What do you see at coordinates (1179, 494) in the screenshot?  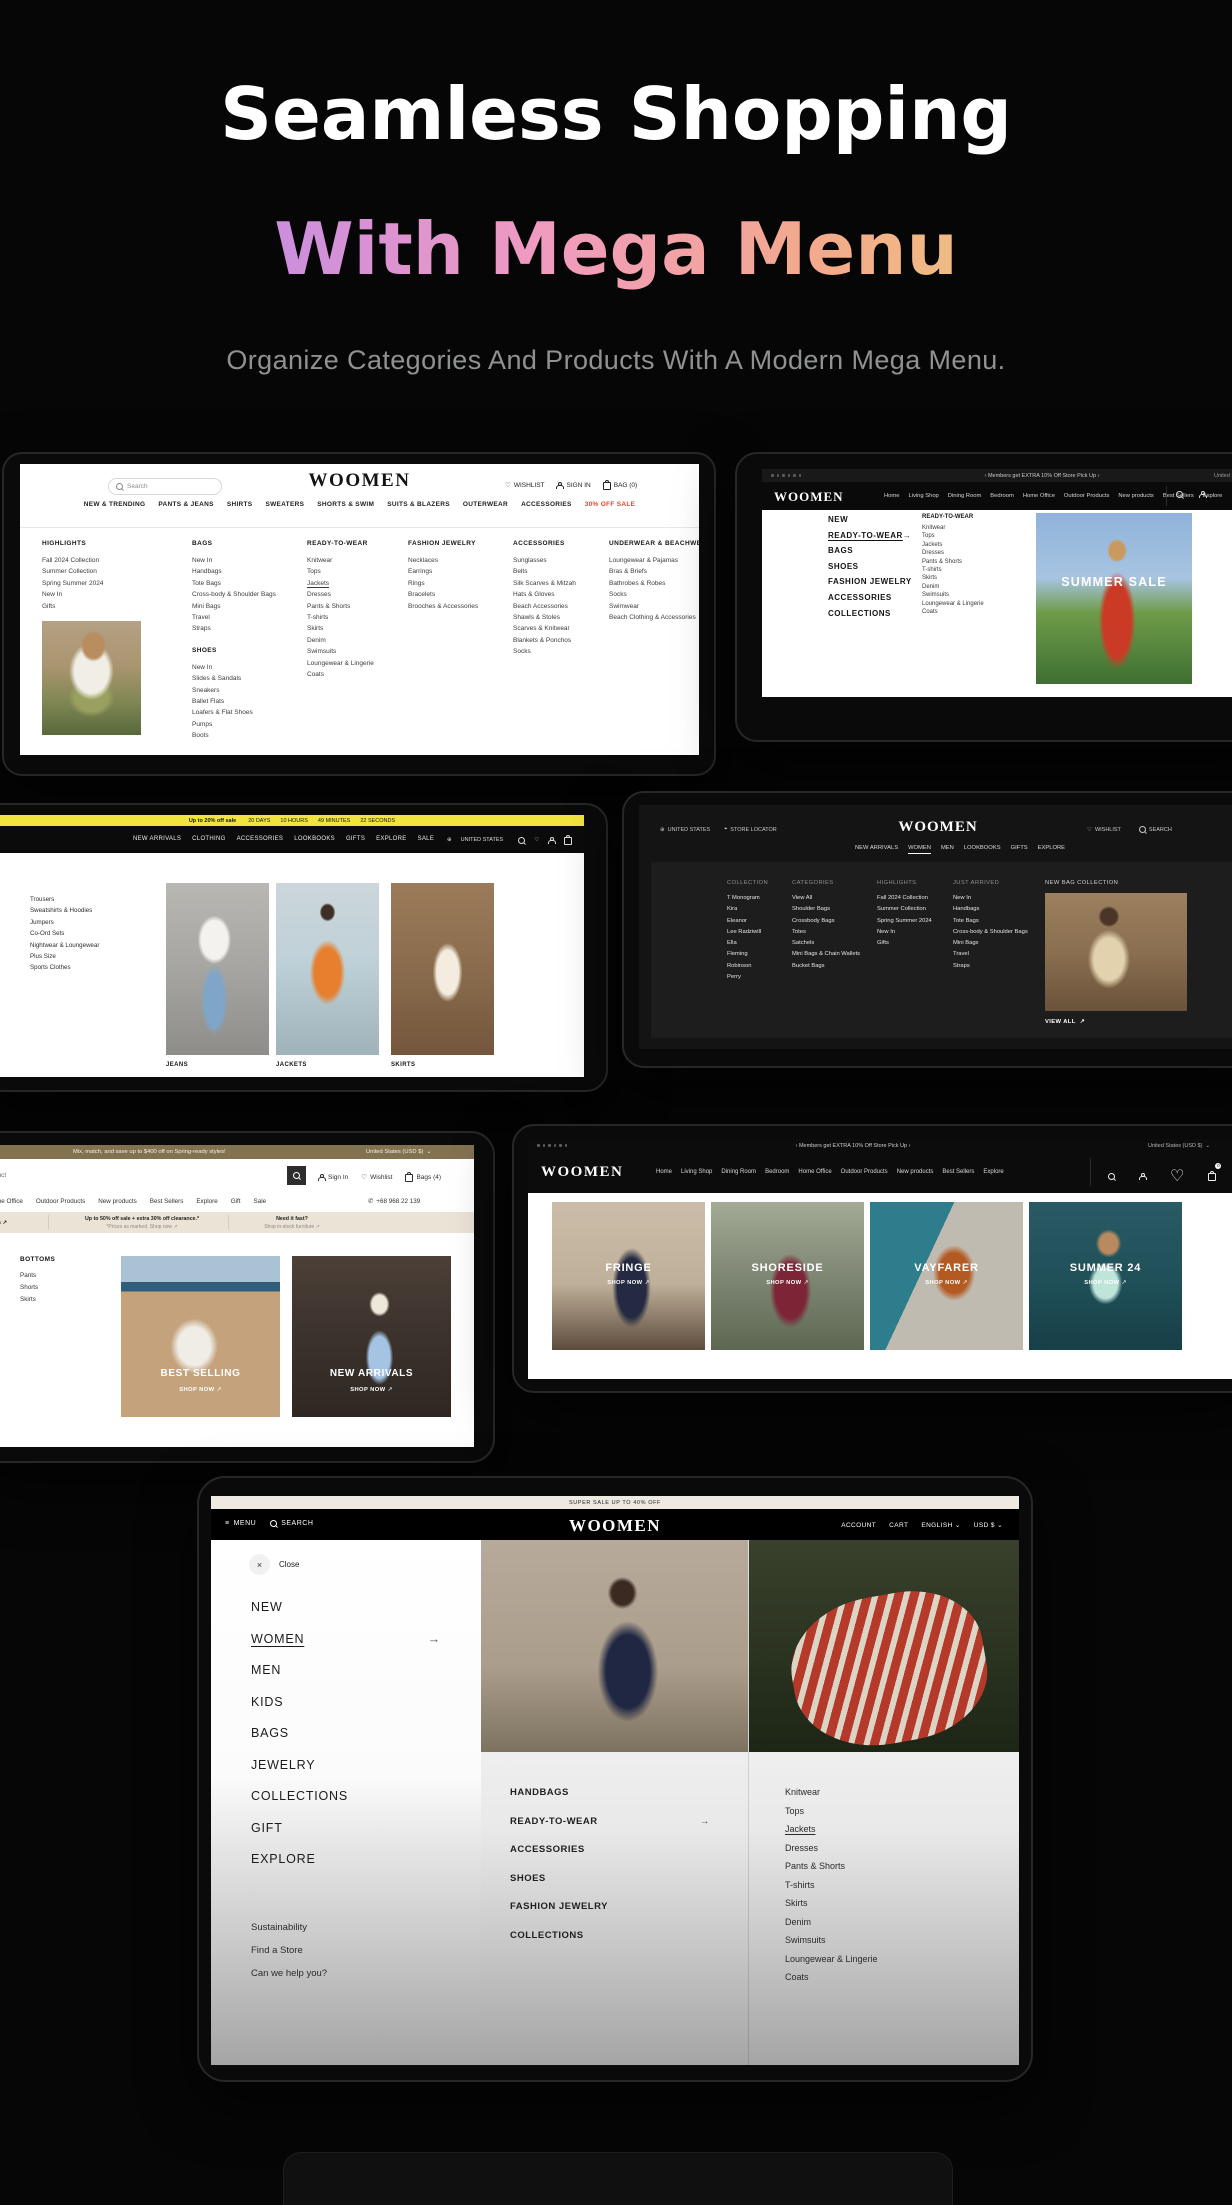 I see `search-icon` at bounding box center [1179, 494].